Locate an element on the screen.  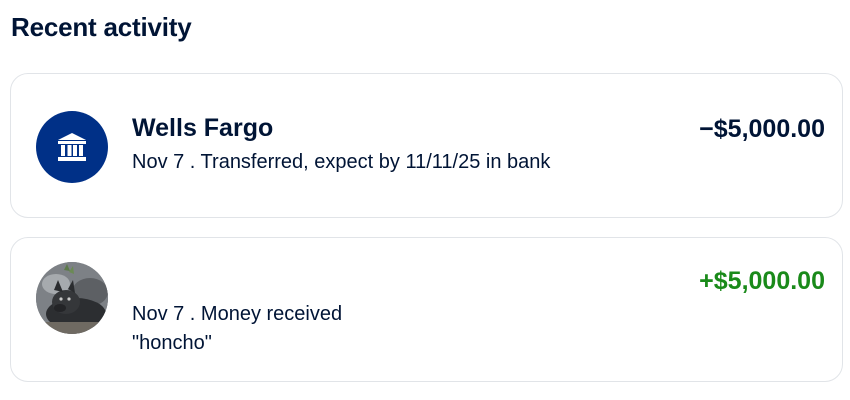
user-photo is located at coordinates (72, 298).